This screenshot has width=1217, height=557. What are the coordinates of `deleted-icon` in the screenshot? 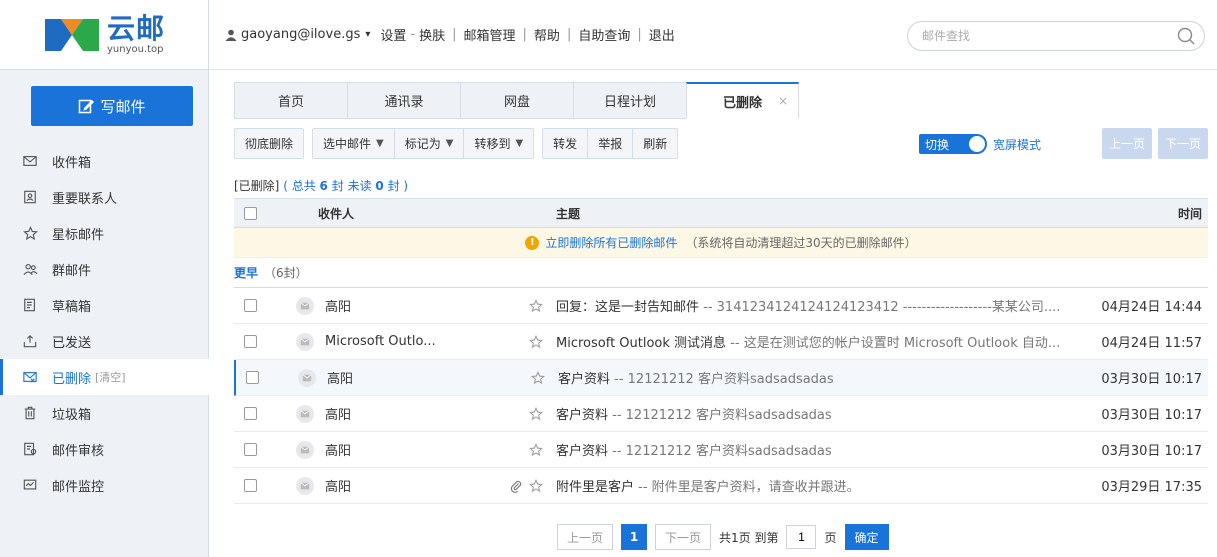 It's located at (30, 377).